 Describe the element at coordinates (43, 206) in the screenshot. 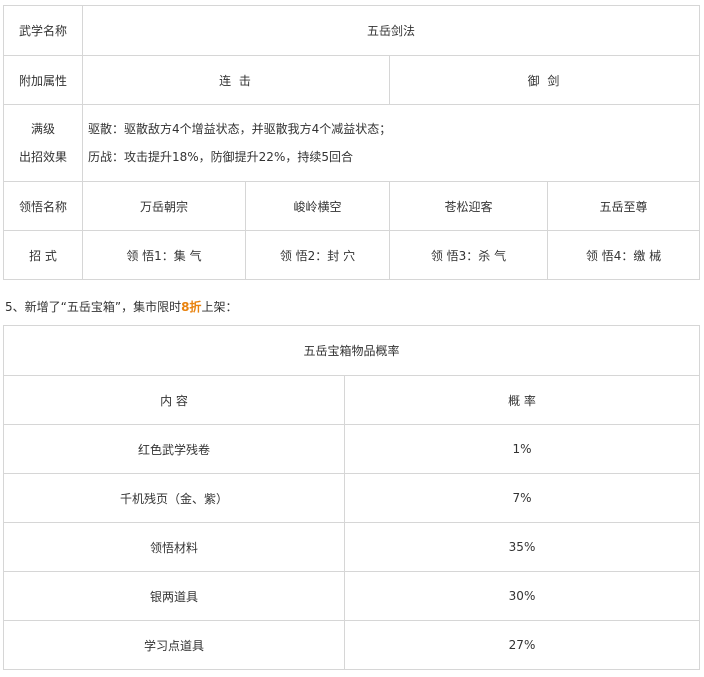

I see `insight-label: 领悟名称` at that location.